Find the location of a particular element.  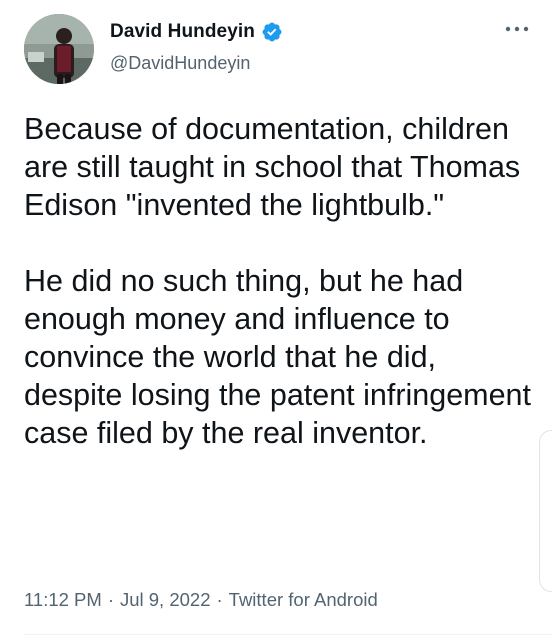

author-handle: @DavidHundeyin is located at coordinates (180, 63).